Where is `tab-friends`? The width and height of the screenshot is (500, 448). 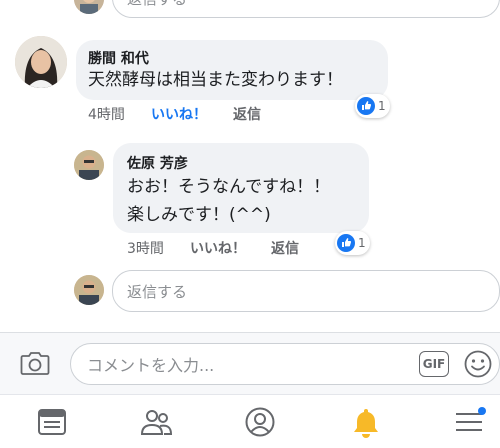
tab-friends is located at coordinates (156, 422).